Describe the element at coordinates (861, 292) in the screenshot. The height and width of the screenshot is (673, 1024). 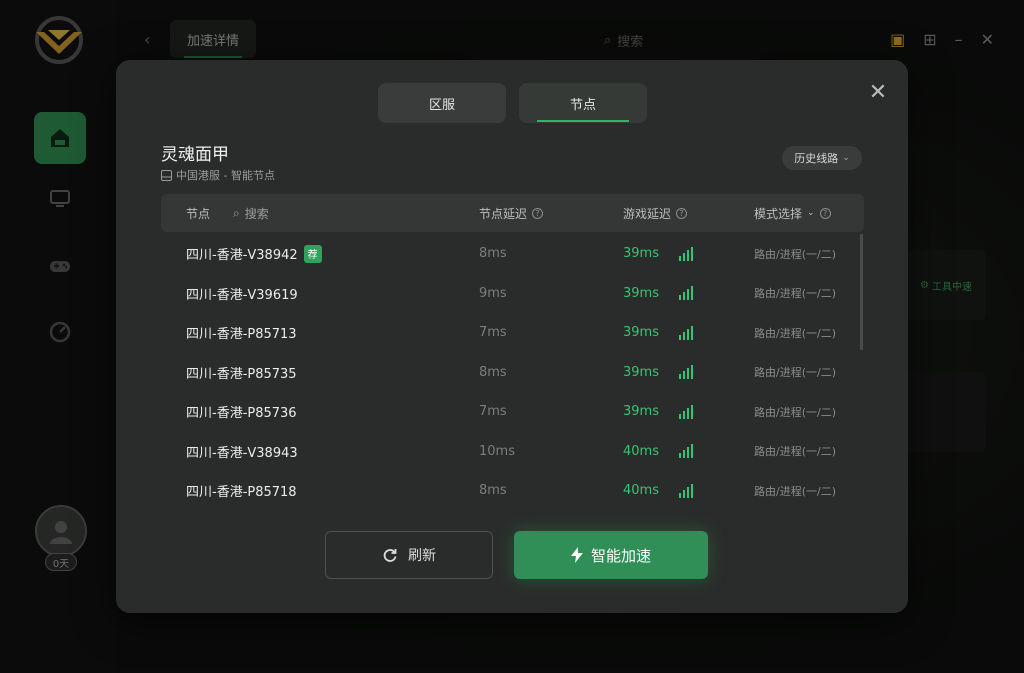
I see `table-scrollbar` at that location.